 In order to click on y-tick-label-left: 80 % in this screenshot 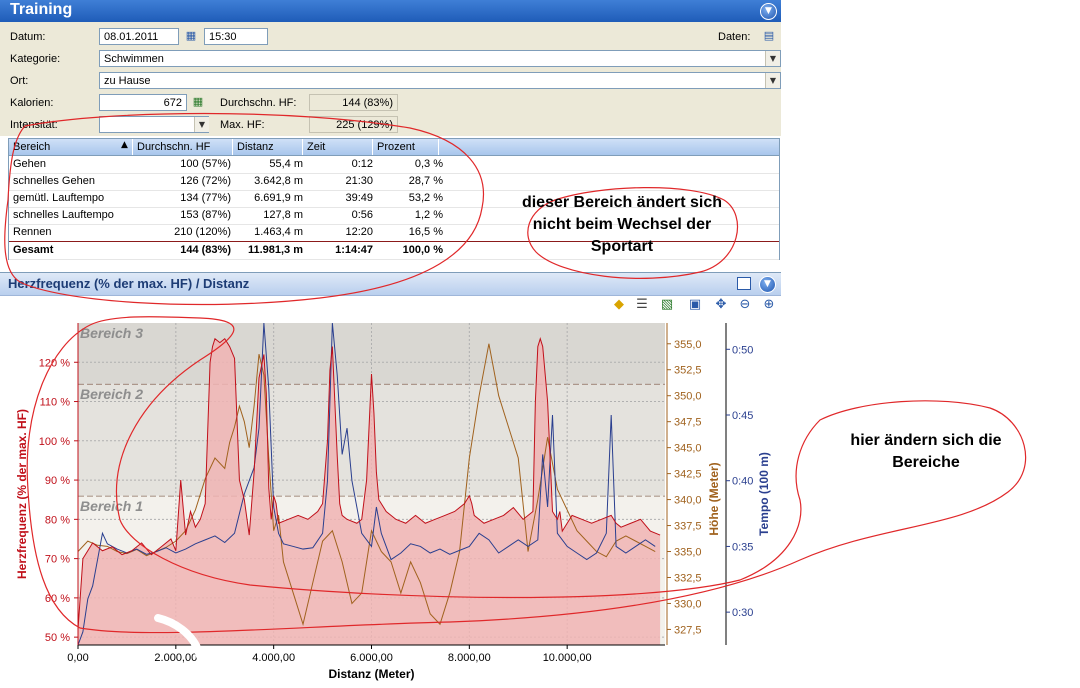, I will do `click(57, 520)`.